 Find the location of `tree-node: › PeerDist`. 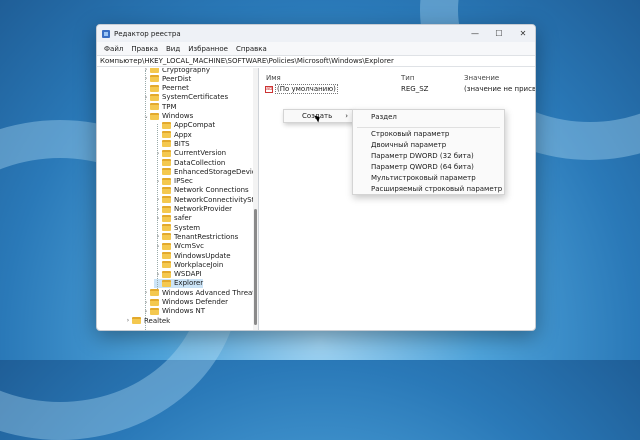

tree-node: › PeerDist is located at coordinates (166, 78).